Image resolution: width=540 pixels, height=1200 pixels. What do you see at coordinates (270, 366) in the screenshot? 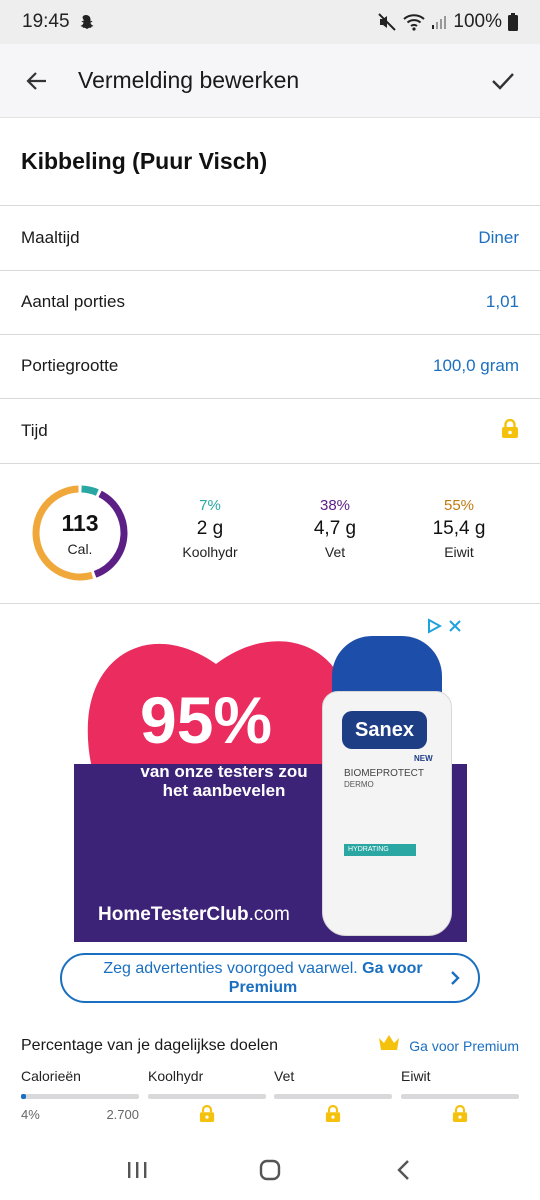
I see `serving-size-row: Portiegrootte 100,0 gram` at bounding box center [270, 366].